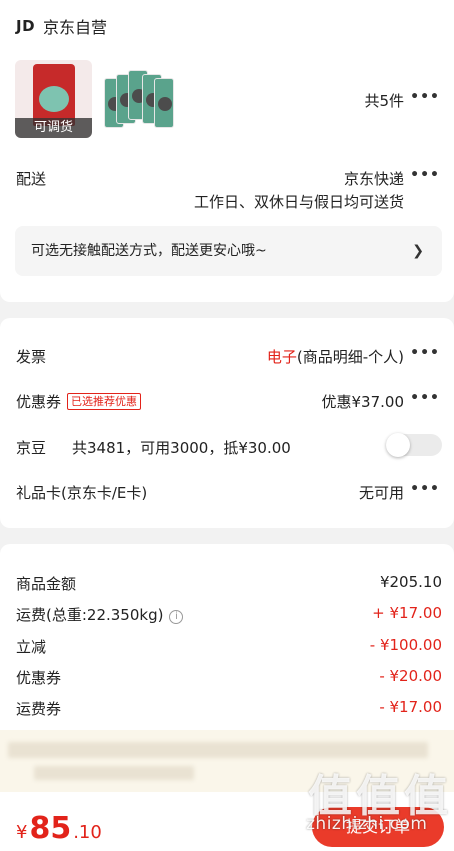 The width and height of the screenshot is (454, 851). I want to click on store-header: JD 京东自营, so click(61, 26).